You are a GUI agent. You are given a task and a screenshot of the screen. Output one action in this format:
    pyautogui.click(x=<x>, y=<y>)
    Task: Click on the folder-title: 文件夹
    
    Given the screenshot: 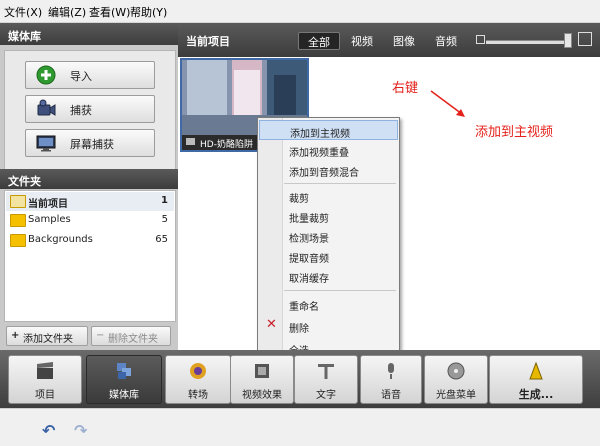 What is the action you would take?
    pyautogui.click(x=24, y=181)
    